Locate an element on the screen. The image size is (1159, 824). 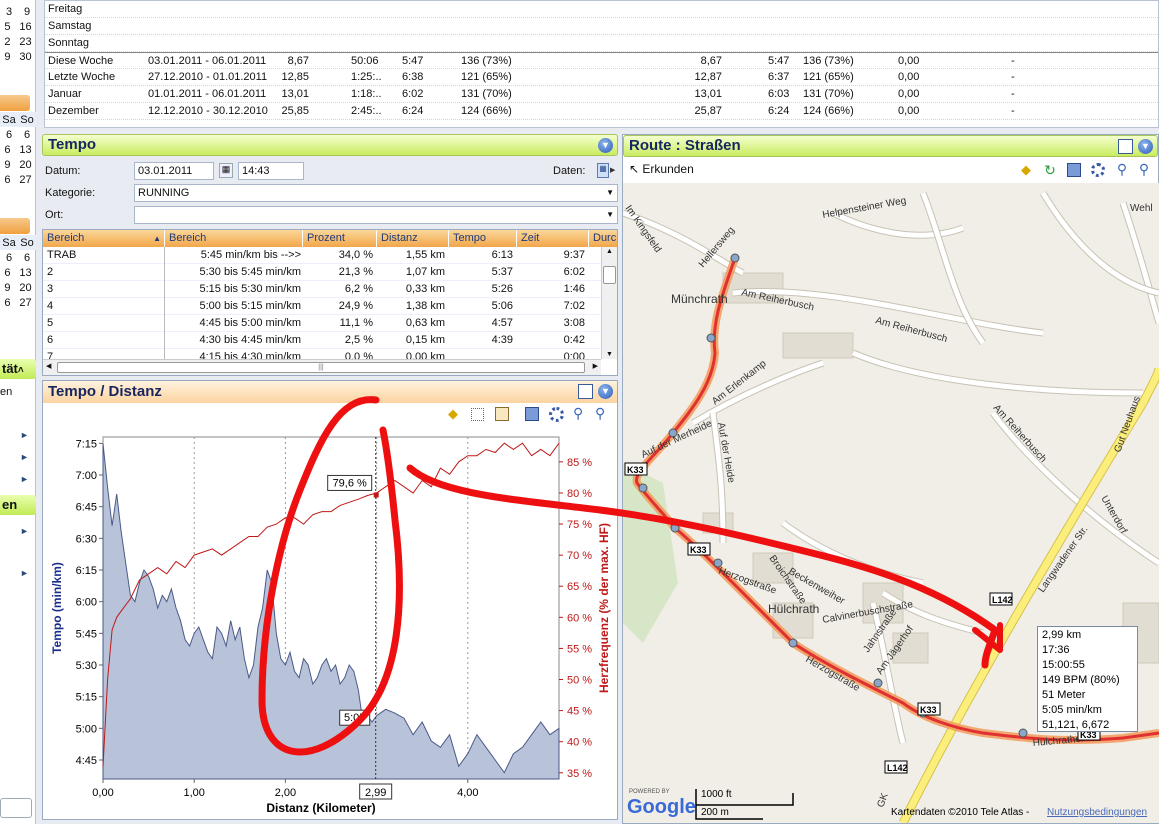
scroll-down-icon: ▼ is located at coordinates (609, 354).